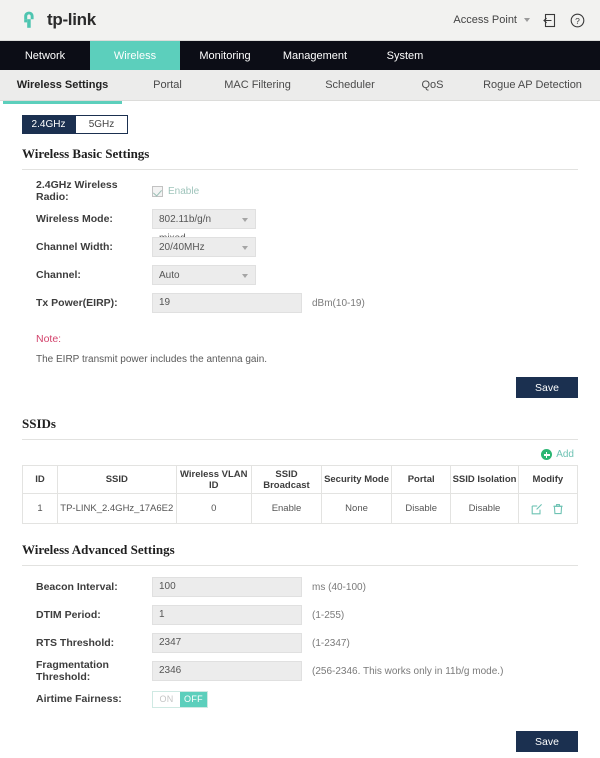  Describe the element at coordinates (339, 587) in the screenshot. I see `hint-beacon-interval: ms (40-100)` at that location.